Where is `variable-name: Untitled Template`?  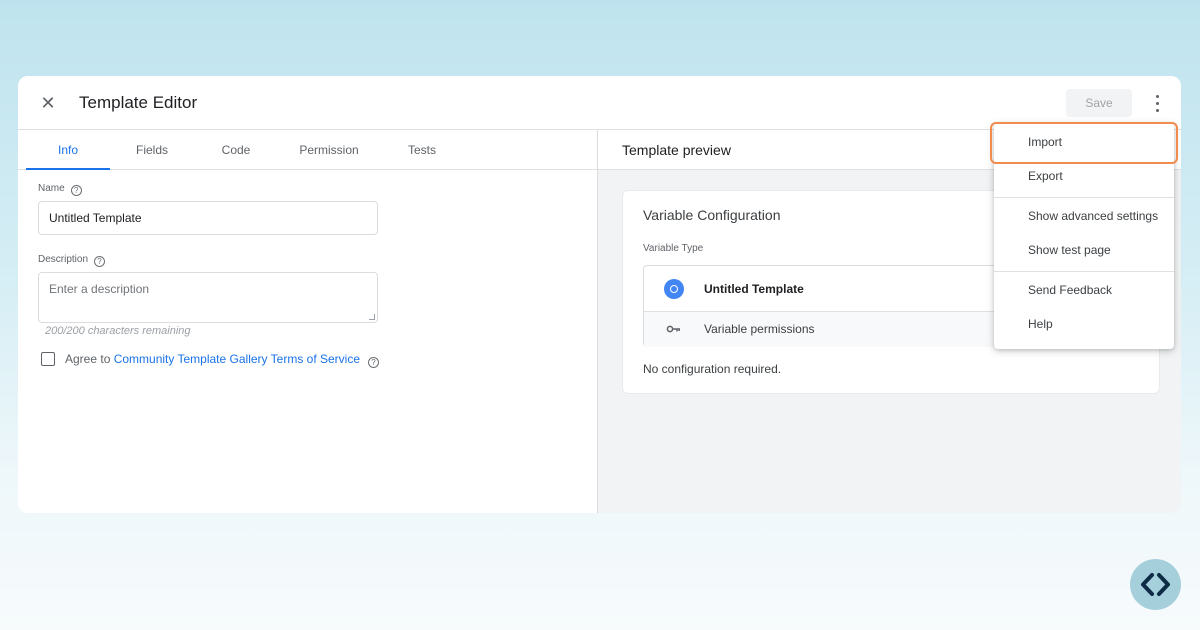 variable-name: Untitled Template is located at coordinates (754, 289).